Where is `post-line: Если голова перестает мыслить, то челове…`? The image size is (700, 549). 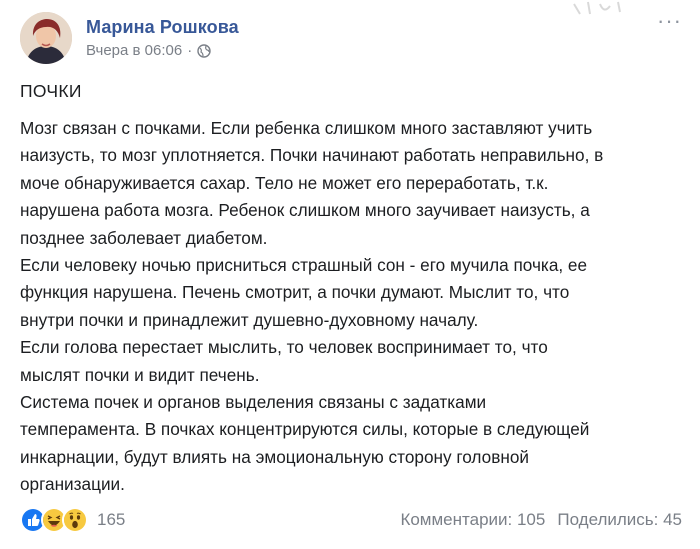
post-line: Если голова перестает мыслить, то челове… is located at coordinates (284, 347).